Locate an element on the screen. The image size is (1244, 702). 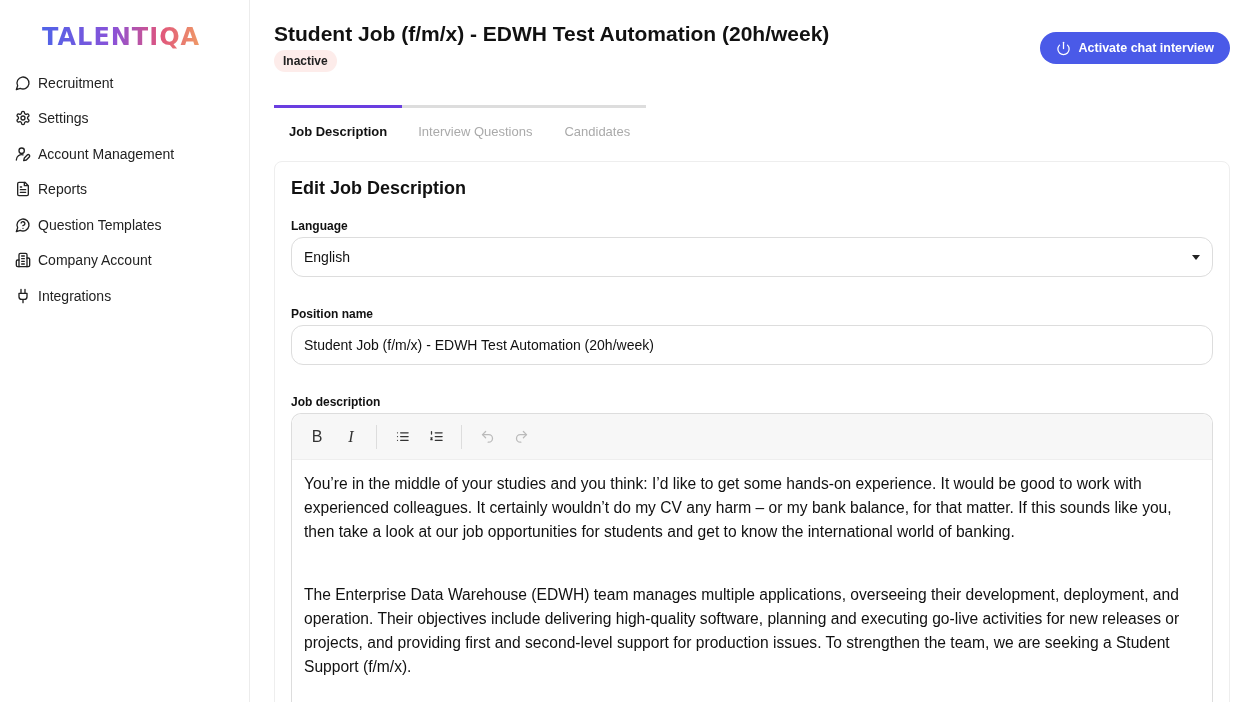
page-title: Student Job (f/m/x) - EDWH Test Automation (20h/week) is located at coordinates (552, 34).